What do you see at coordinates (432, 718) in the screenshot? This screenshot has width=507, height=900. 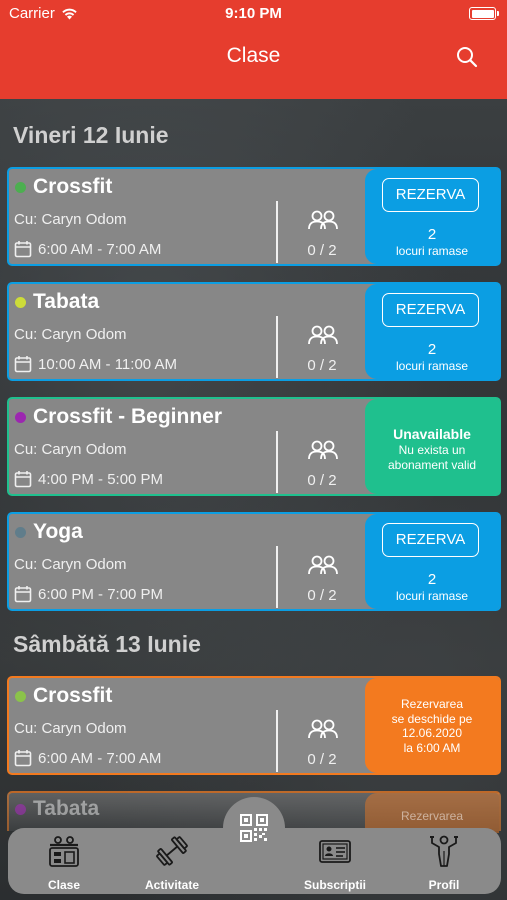 I see `opens-line: se deschide pe` at bounding box center [432, 718].